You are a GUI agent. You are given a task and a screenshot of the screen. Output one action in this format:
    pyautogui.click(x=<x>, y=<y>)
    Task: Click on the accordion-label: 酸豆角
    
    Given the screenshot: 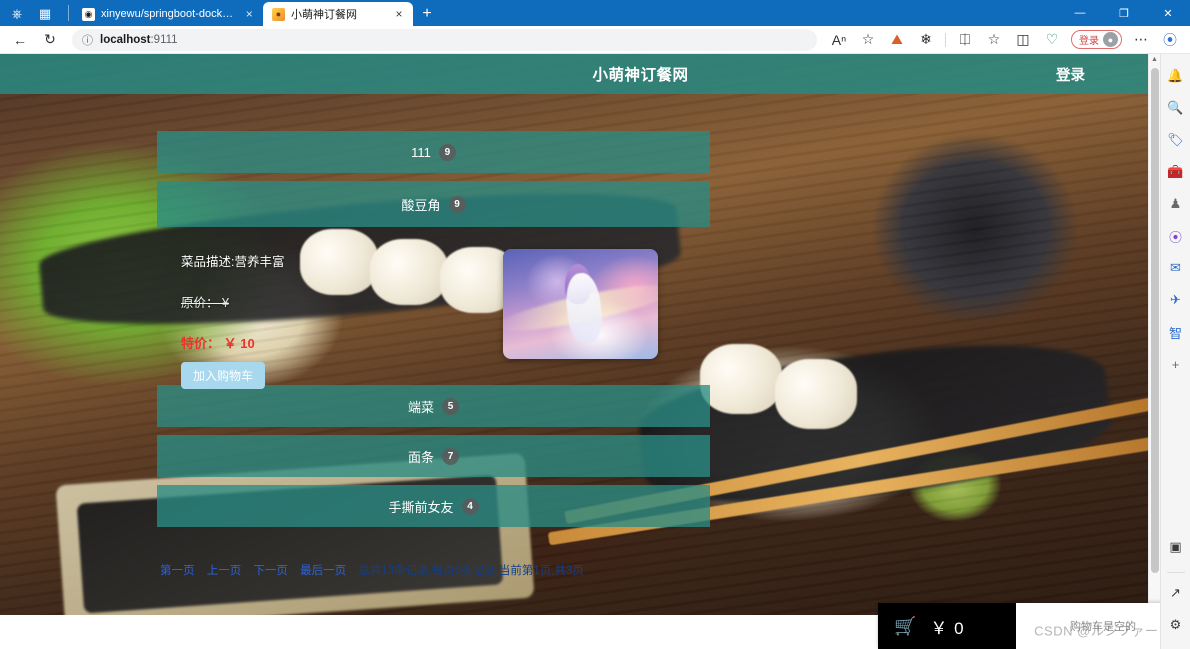 What is the action you would take?
    pyautogui.click(x=421, y=205)
    